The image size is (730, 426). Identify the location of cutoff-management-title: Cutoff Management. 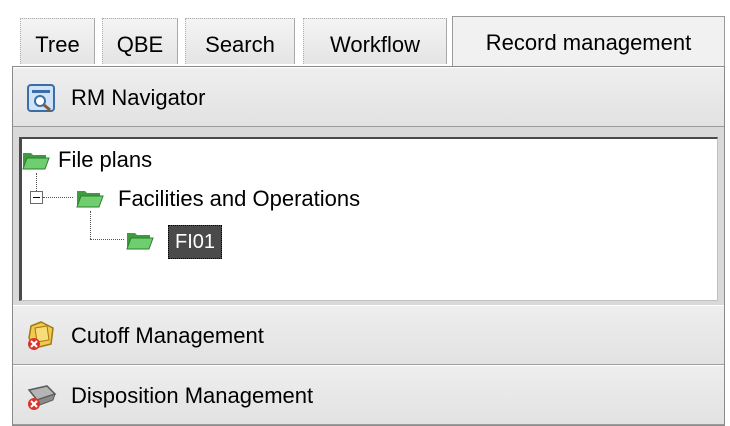
(167, 335).